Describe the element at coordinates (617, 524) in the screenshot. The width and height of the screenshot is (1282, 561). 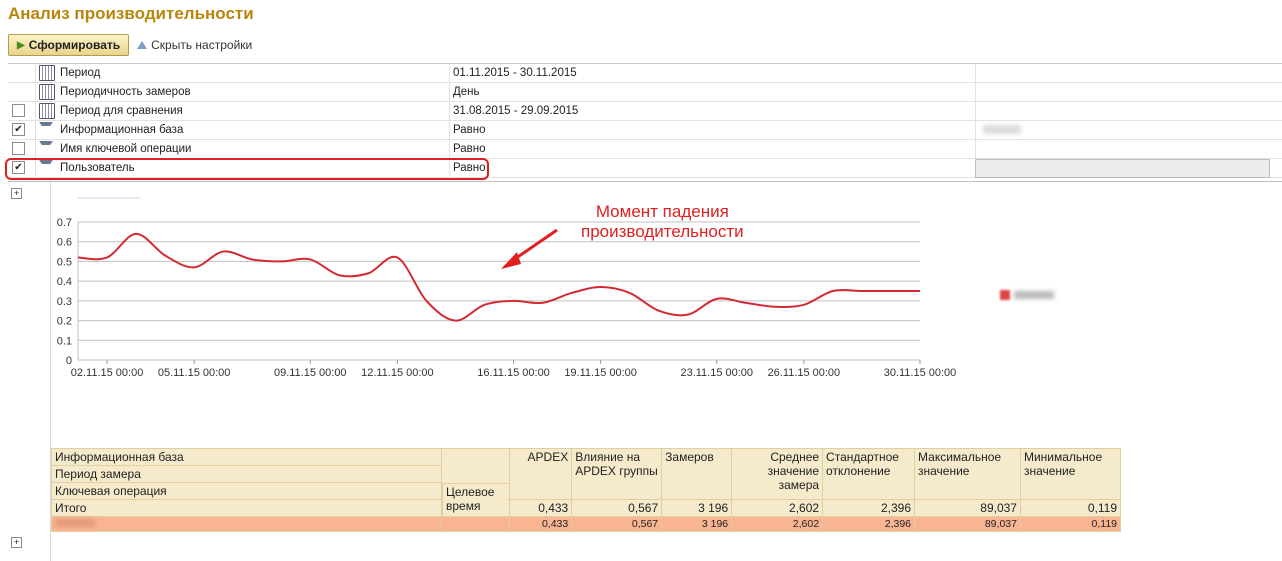
I see `row-influence: 0,567` at that location.